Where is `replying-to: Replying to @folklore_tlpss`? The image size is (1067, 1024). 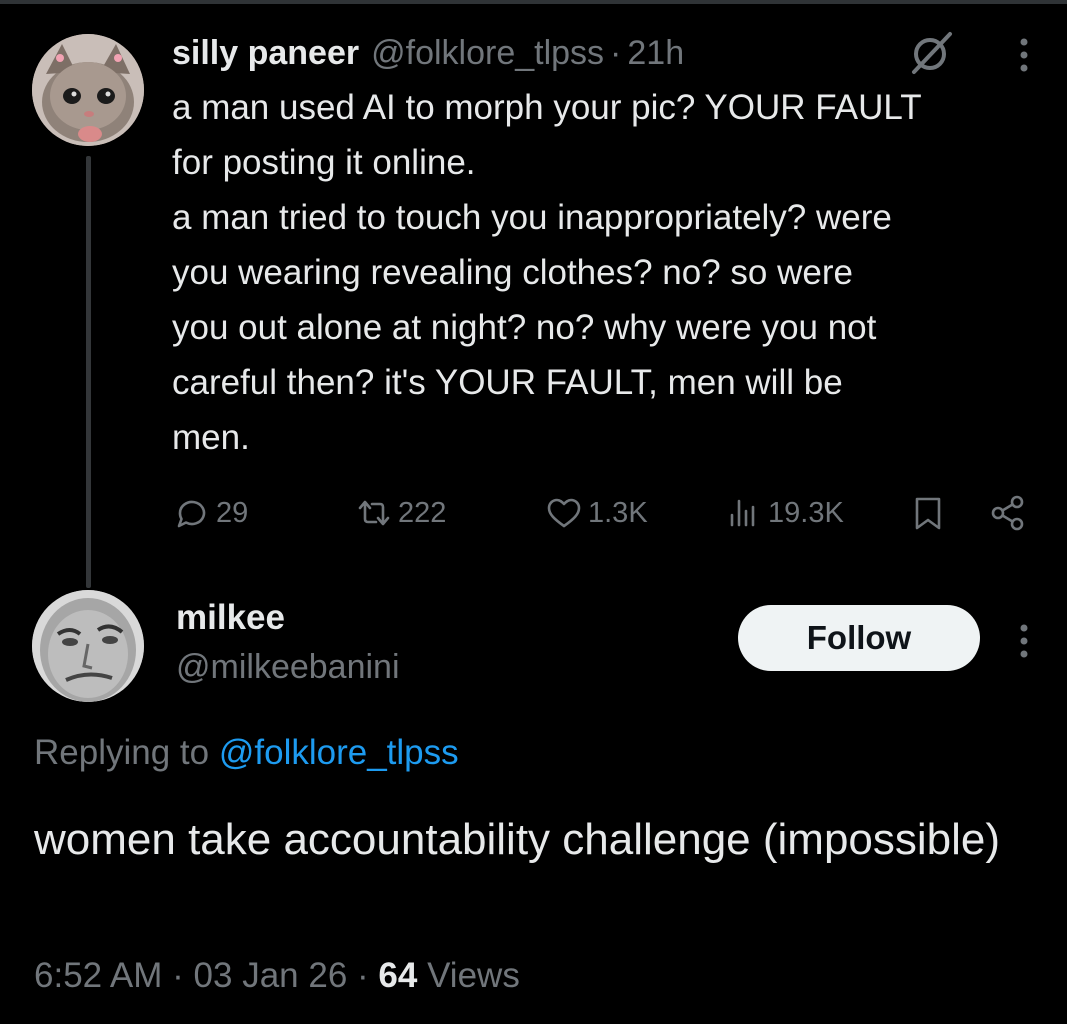
replying-to: Replying to @folklore_tlpss is located at coordinates (246, 753).